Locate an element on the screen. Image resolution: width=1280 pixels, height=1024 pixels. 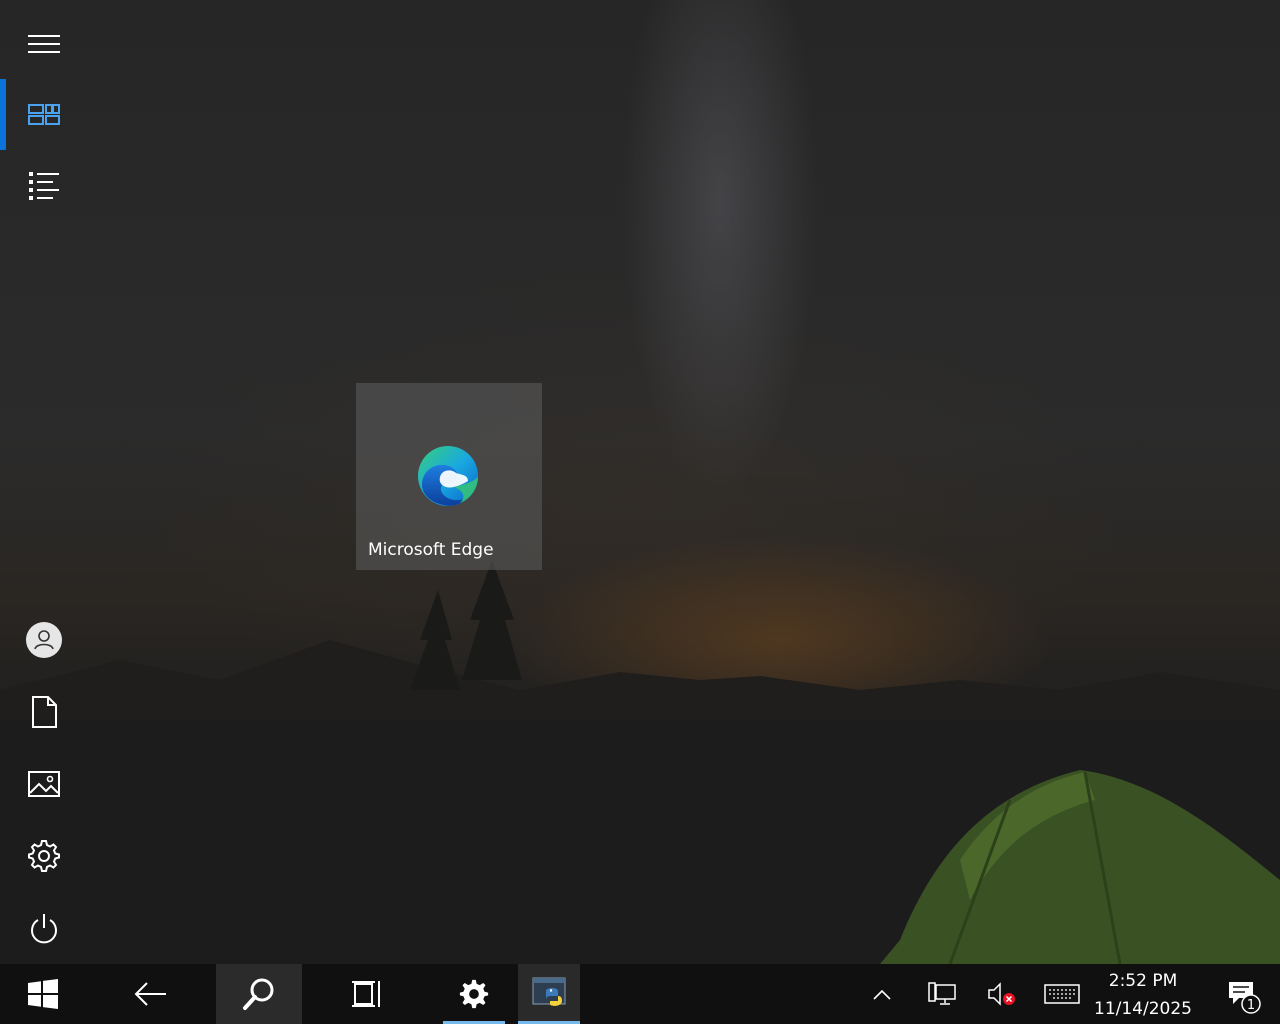
tile-label: Microsoft Edge is located at coordinates (431, 550).